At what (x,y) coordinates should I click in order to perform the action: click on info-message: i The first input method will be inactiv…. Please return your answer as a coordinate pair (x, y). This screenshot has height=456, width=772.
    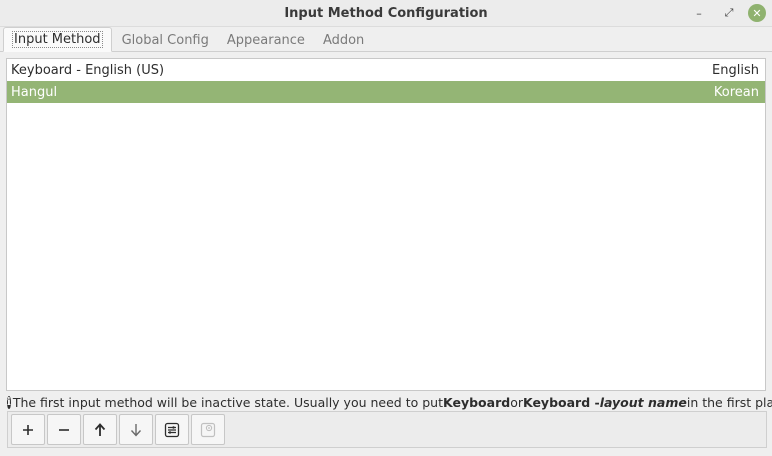
    Looking at the image, I should click on (389, 402).